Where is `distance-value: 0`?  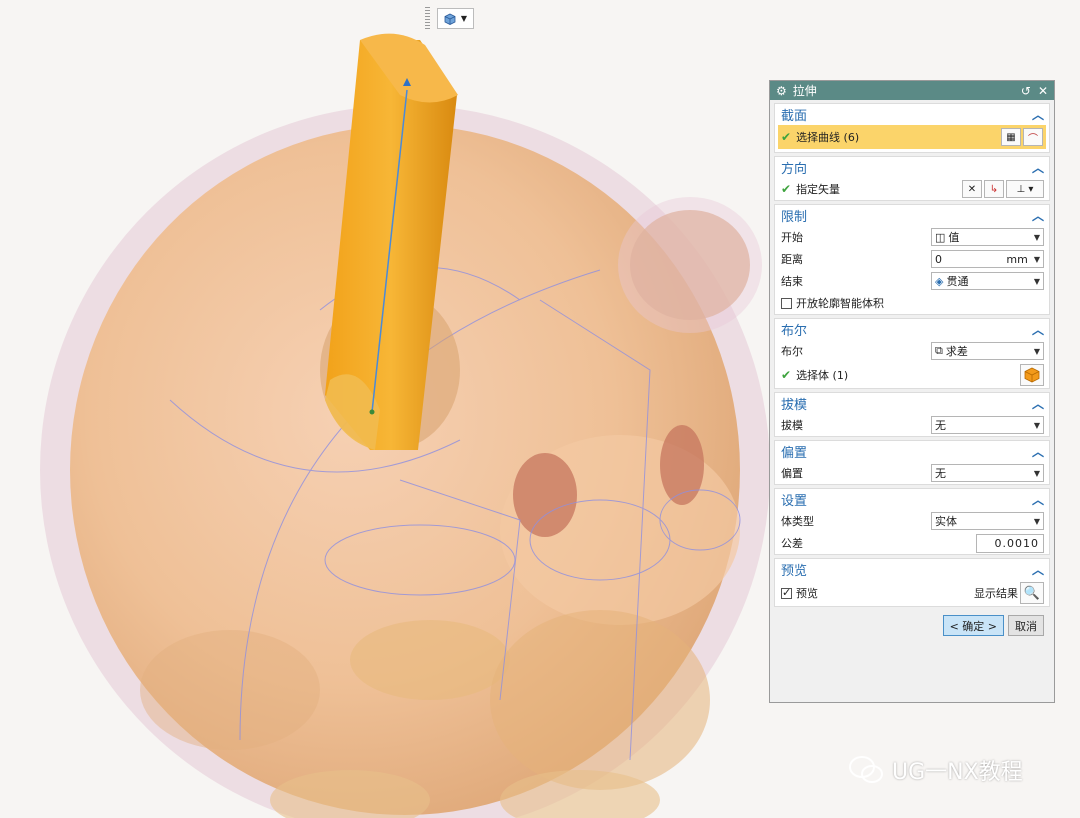 distance-value: 0 is located at coordinates (938, 259).